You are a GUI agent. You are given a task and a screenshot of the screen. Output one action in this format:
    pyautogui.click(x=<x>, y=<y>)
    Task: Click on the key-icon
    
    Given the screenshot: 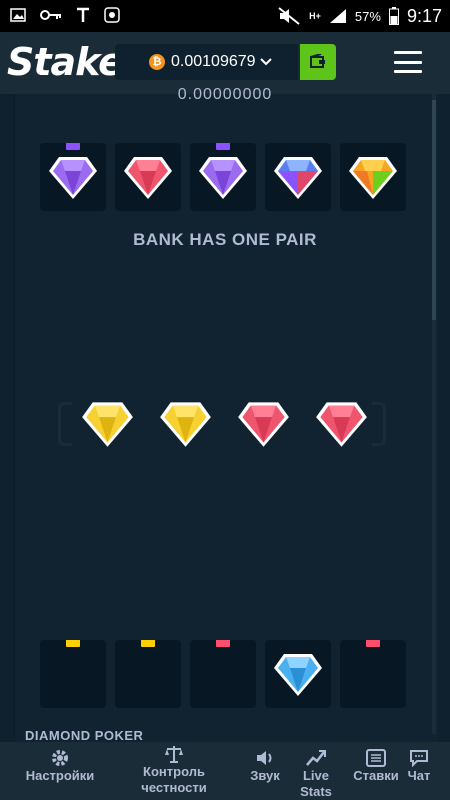 What is the action you would take?
    pyautogui.click(x=50, y=15)
    